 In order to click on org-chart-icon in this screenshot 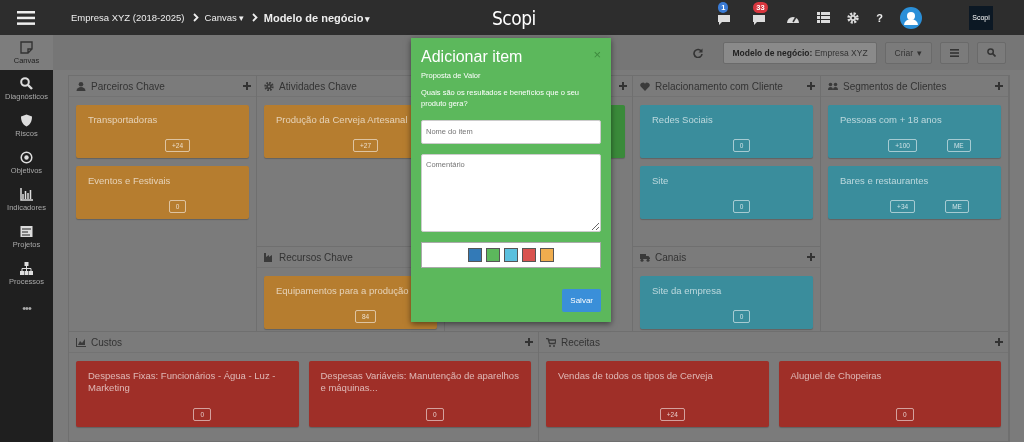, I will do `click(26, 268)`.